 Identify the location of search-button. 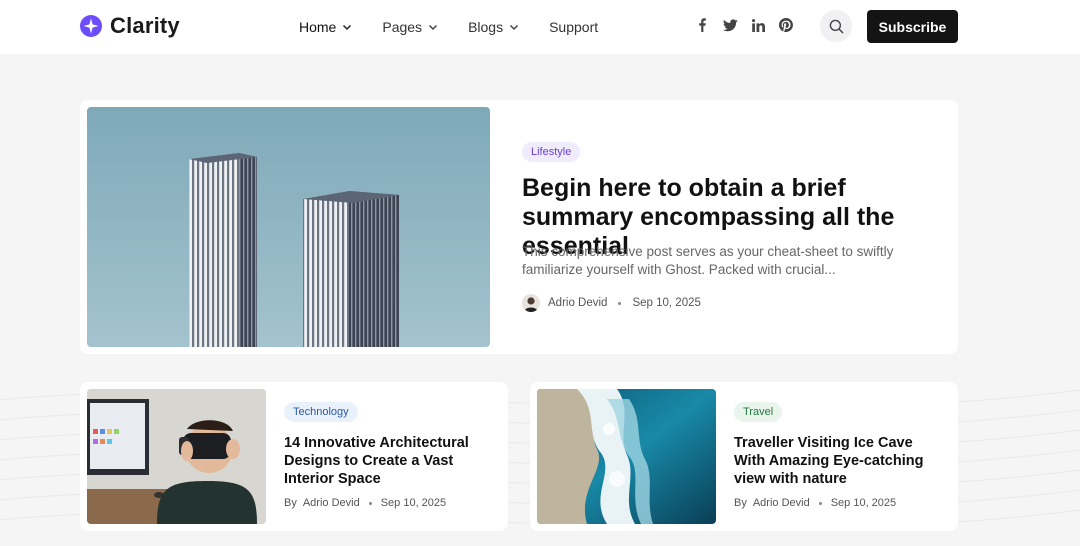
(836, 26).